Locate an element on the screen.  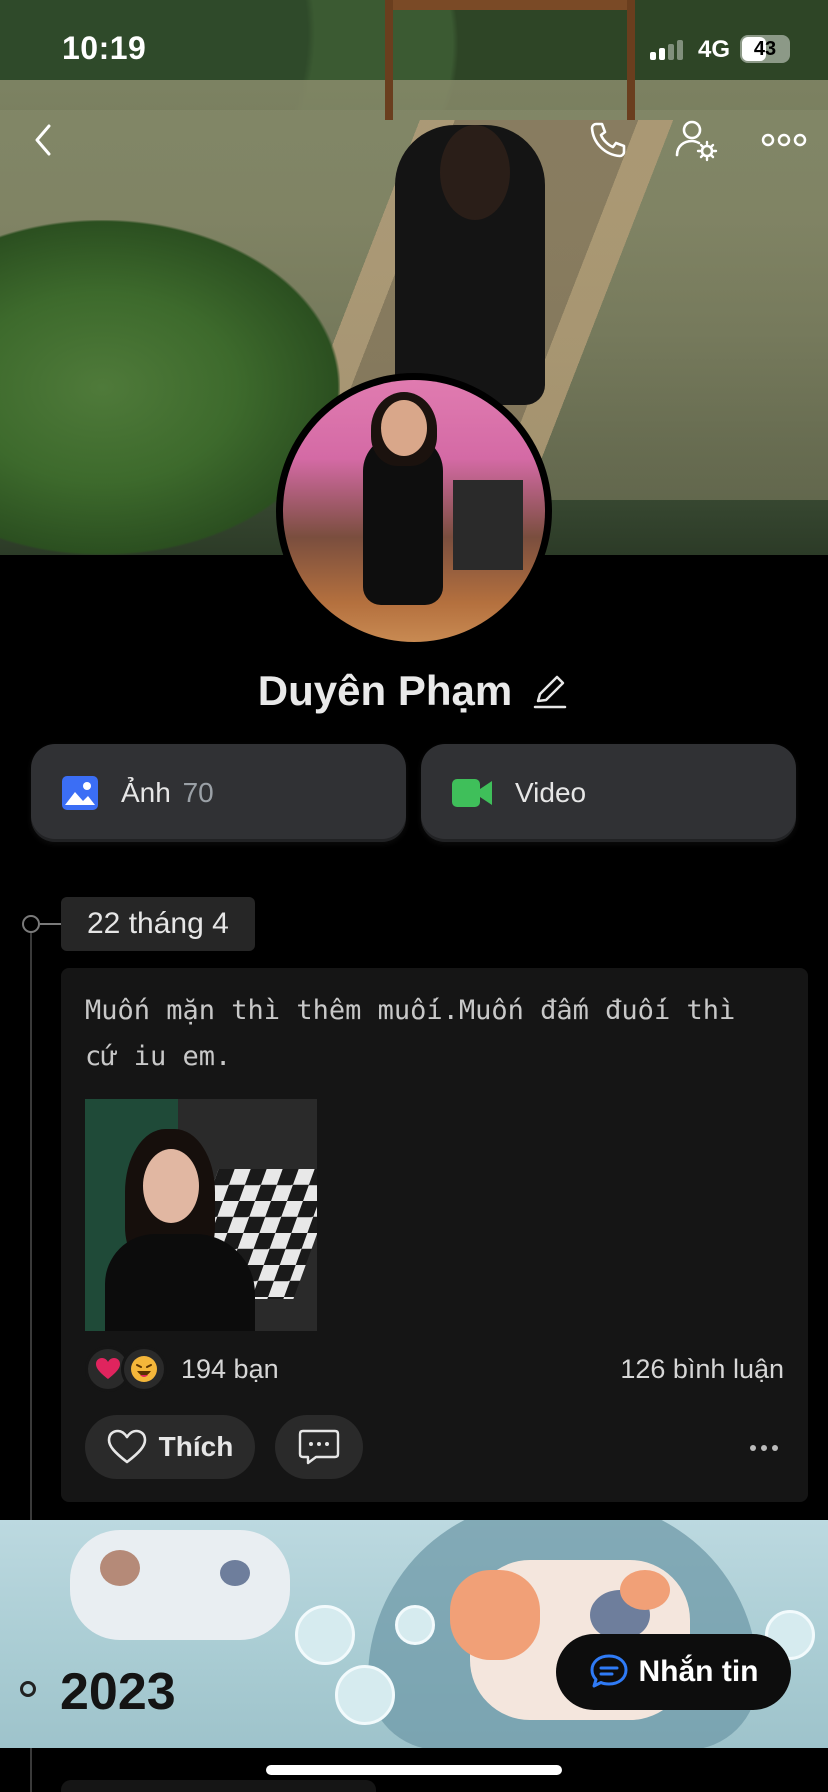
heart-outline-icon is located at coordinates (126, 1446).